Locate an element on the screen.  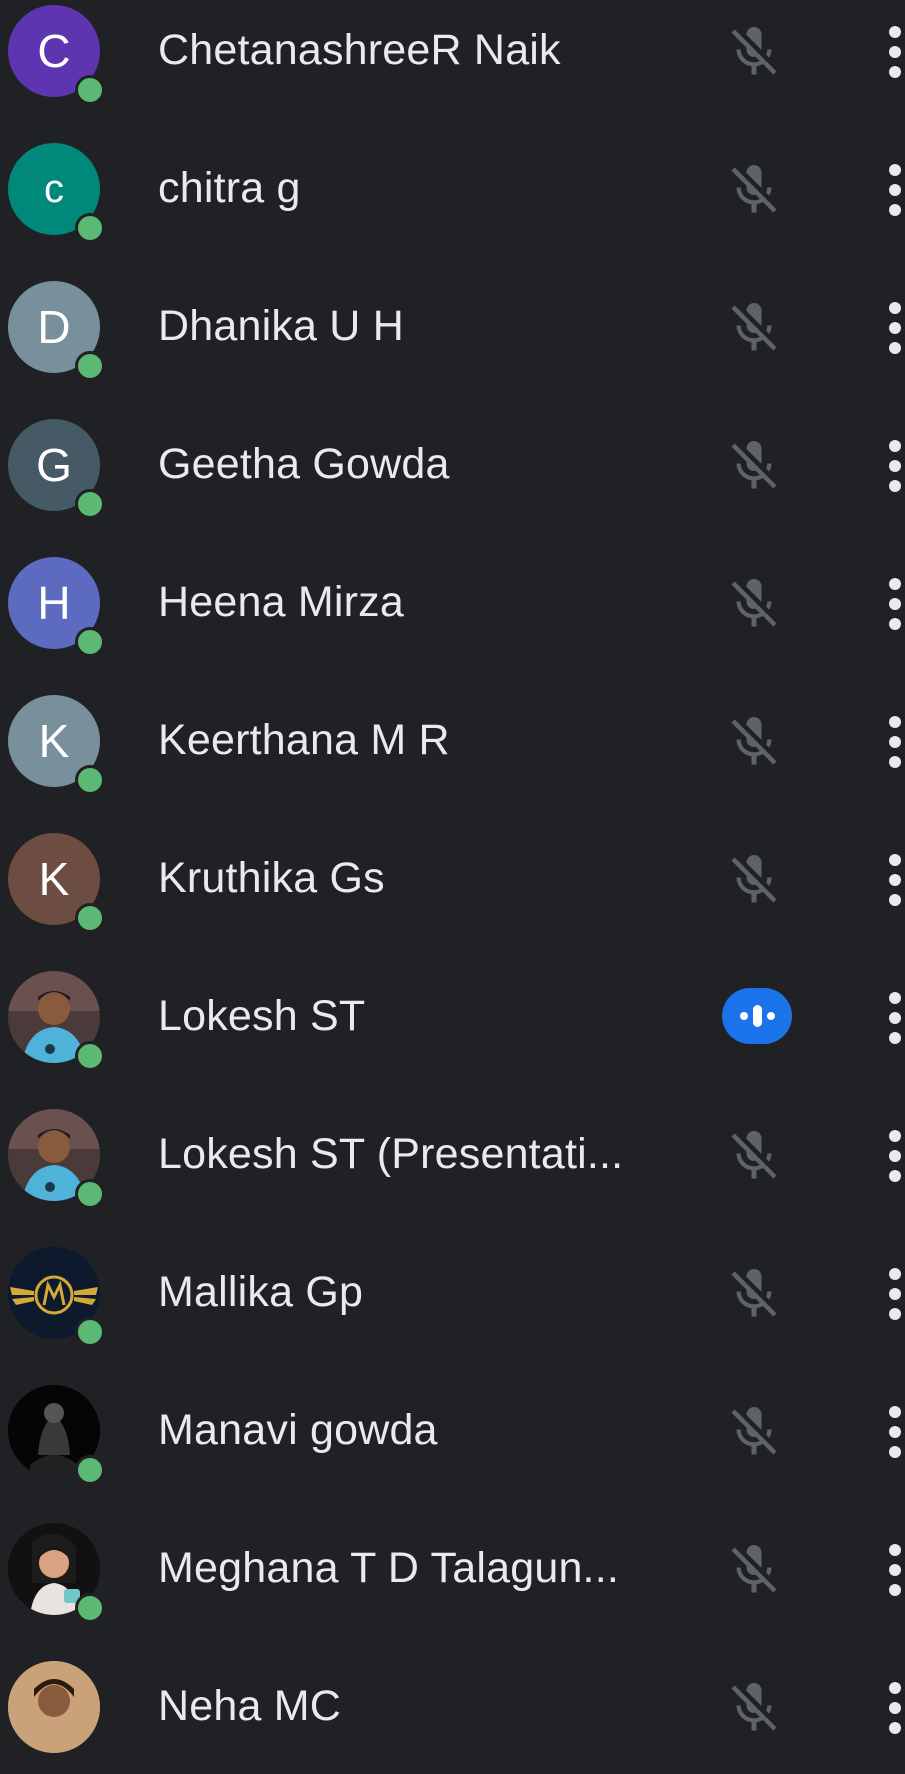
participant-row: H Heena Mirza is located at coordinates (452, 601).